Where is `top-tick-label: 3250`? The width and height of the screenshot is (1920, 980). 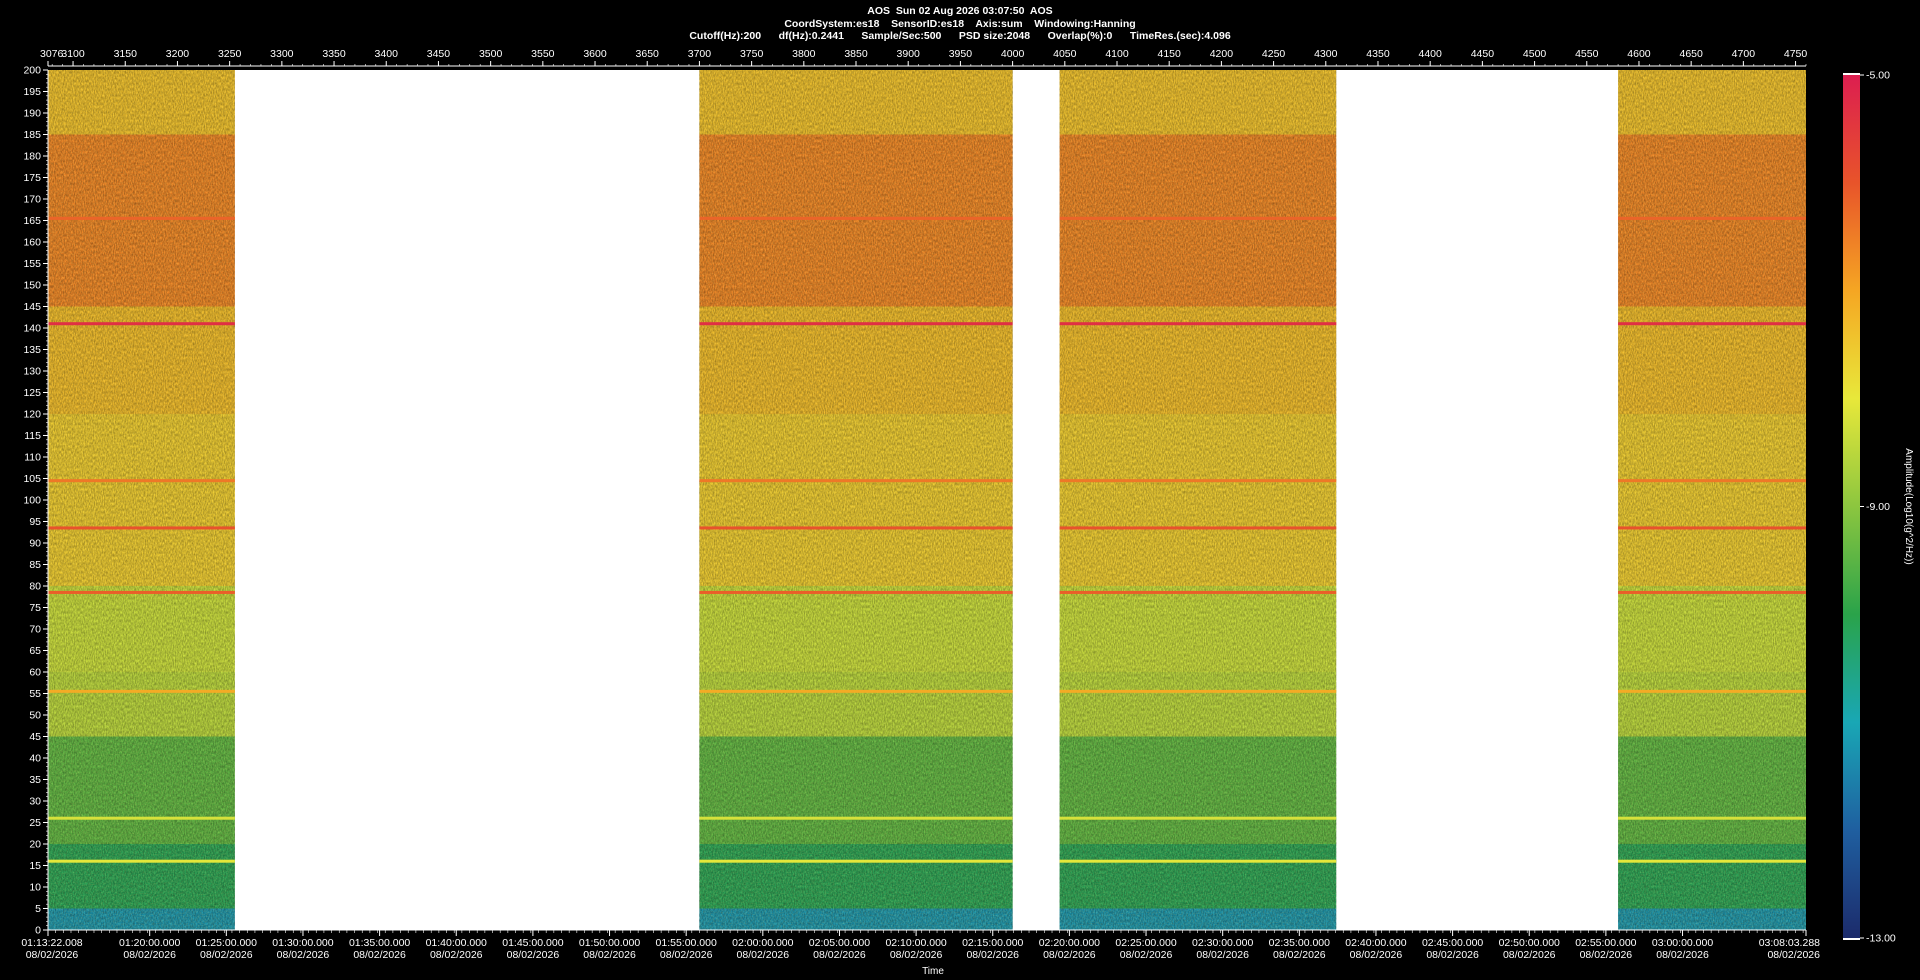
top-tick-label: 3250 is located at coordinates (230, 54).